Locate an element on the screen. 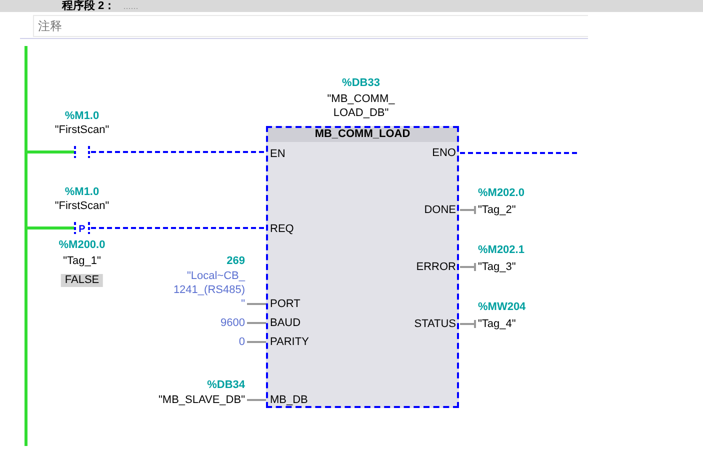 This screenshot has width=703, height=459. instance-db-address: %DB33 is located at coordinates (361, 83).